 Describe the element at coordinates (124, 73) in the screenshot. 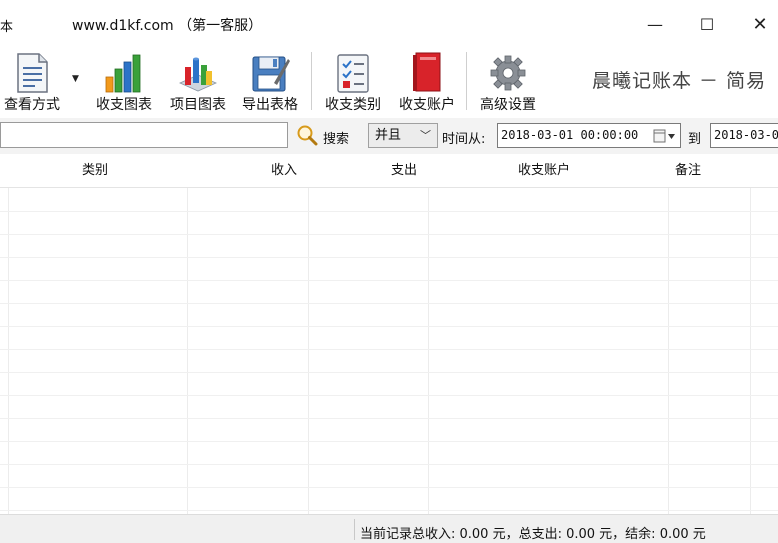

I see `bar-chart-icon` at that location.